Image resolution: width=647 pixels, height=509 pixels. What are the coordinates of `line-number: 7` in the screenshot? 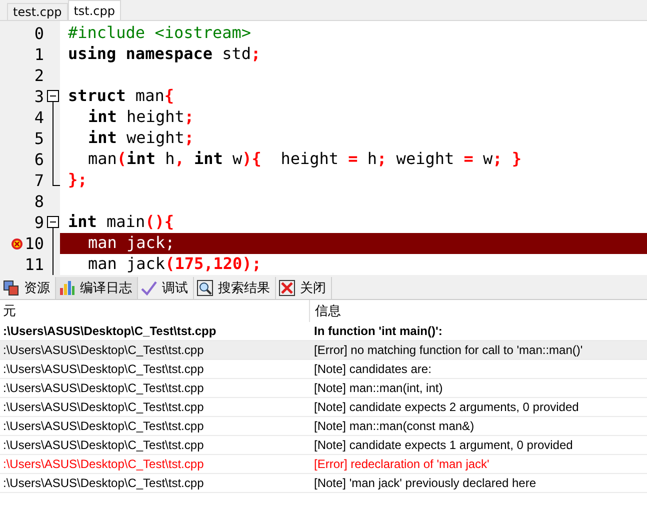 It's located at (39, 180).